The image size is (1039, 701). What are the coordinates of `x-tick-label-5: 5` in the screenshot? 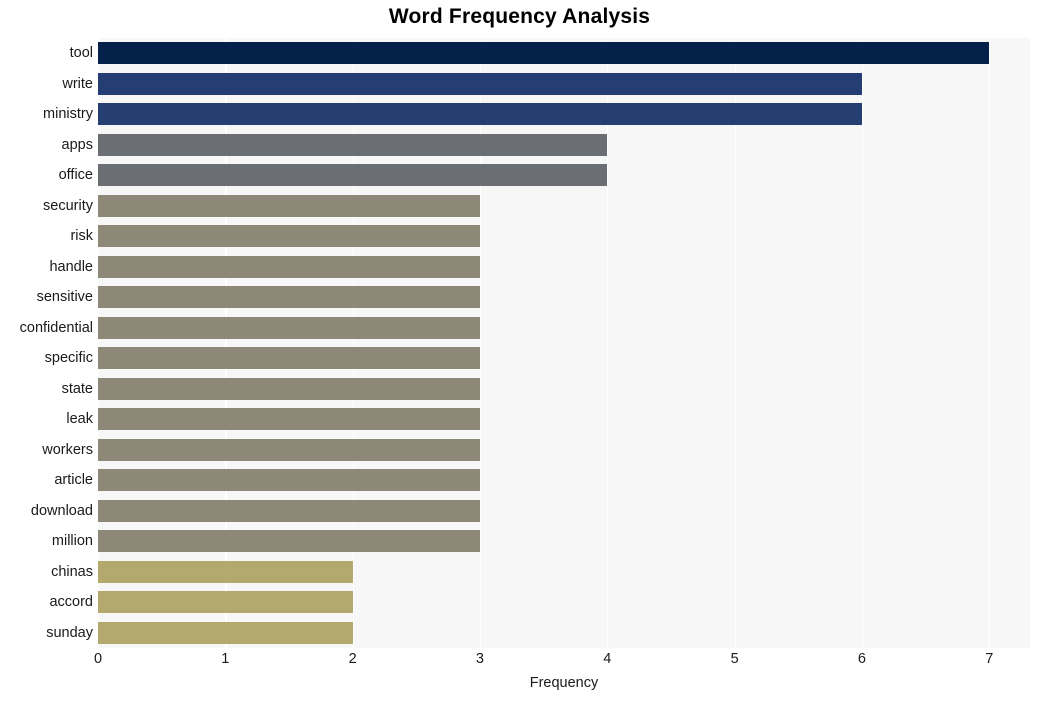 It's located at (734, 659).